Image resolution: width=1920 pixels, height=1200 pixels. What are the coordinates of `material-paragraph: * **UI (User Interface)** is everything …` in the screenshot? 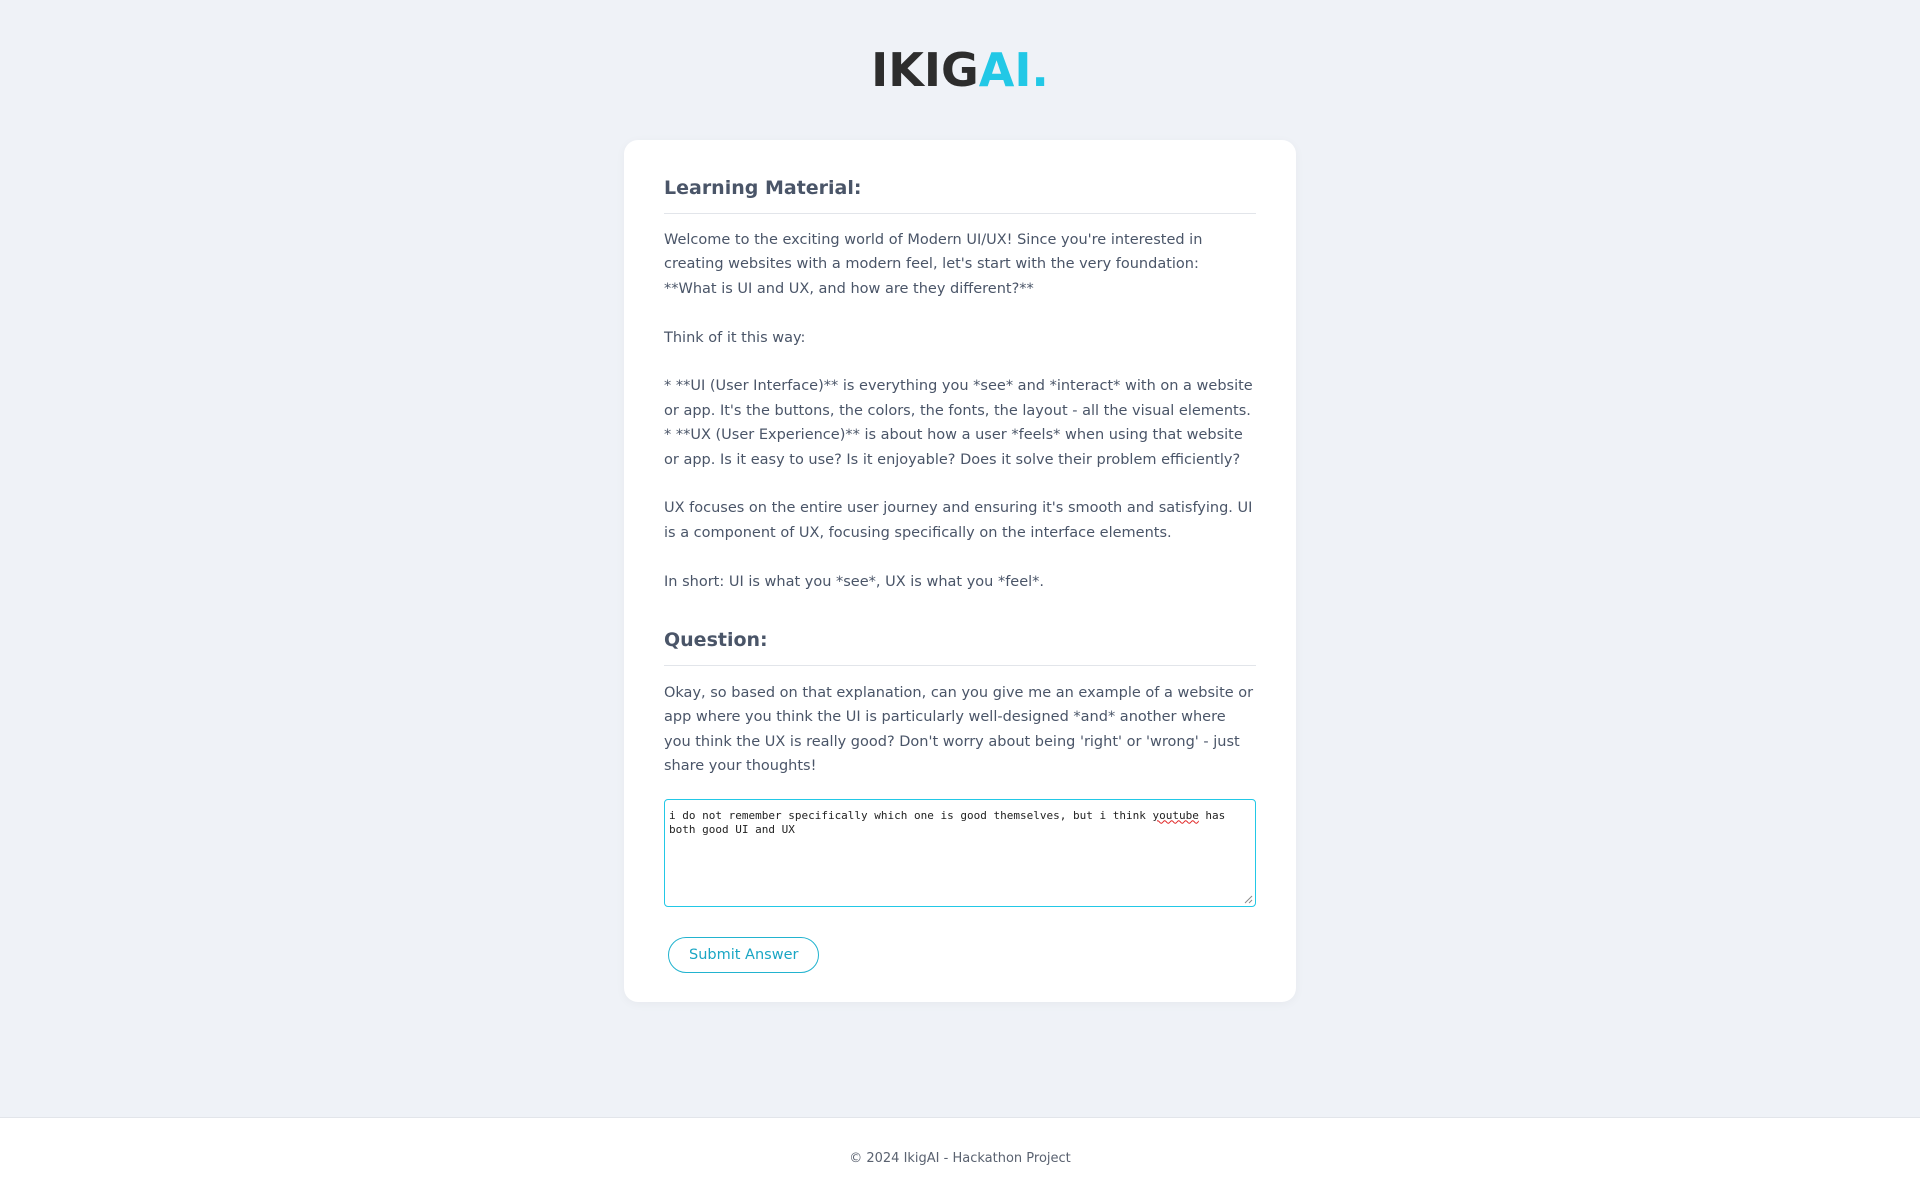 It's located at (958, 398).